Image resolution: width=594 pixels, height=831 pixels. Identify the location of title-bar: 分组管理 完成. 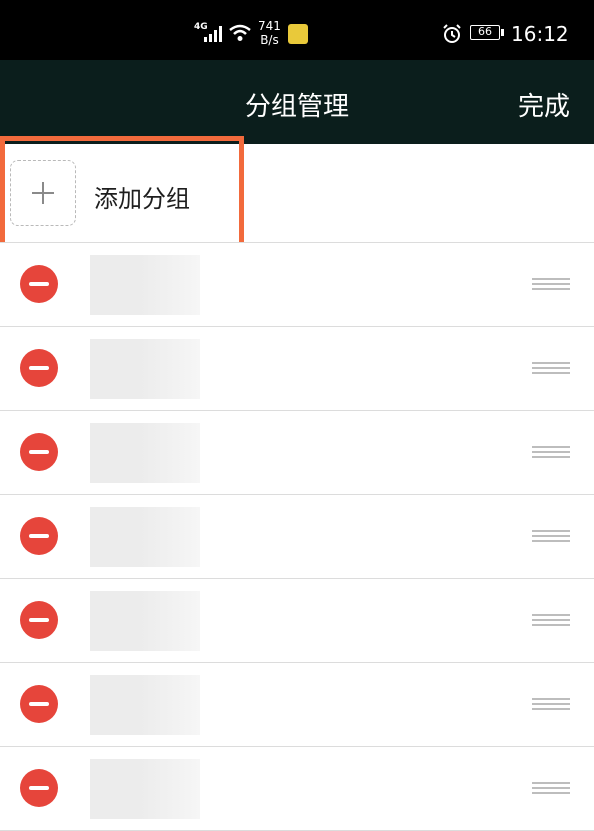
(297, 102).